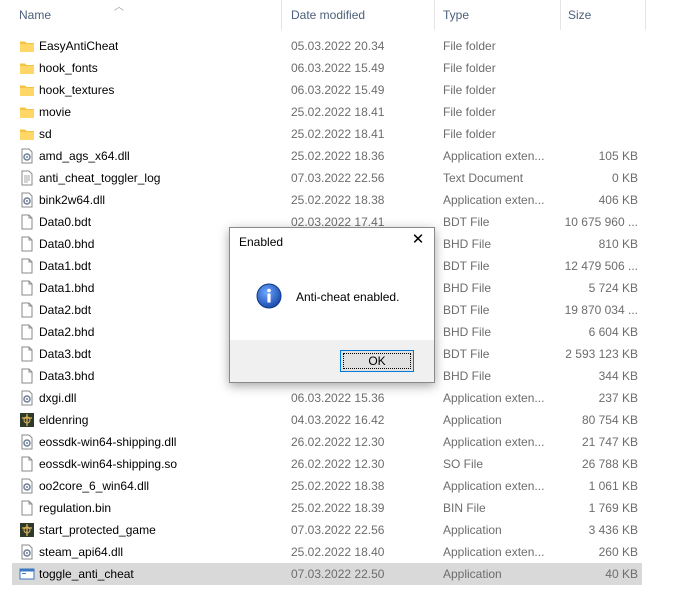  Describe the element at coordinates (613, 530) in the screenshot. I see `file-size: 3 436 KB` at that location.